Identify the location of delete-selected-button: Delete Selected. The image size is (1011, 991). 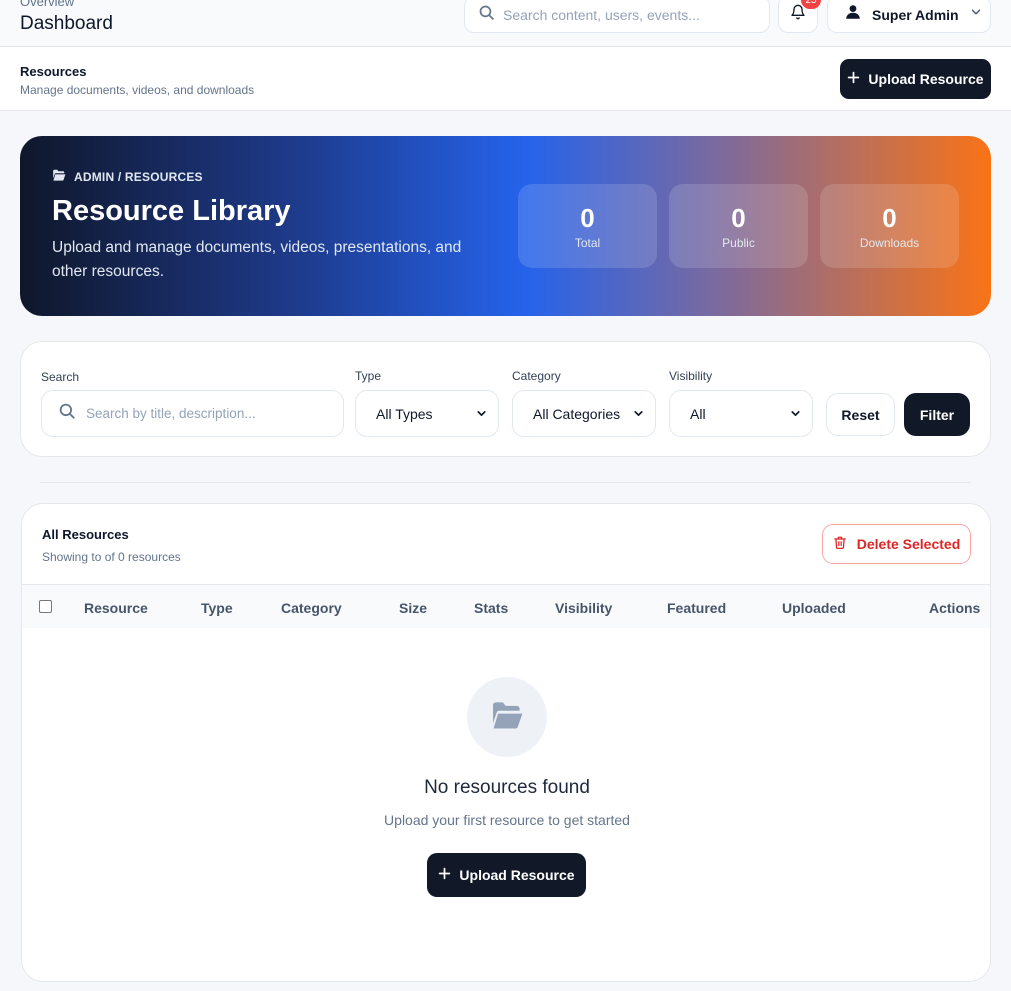
(896, 544).